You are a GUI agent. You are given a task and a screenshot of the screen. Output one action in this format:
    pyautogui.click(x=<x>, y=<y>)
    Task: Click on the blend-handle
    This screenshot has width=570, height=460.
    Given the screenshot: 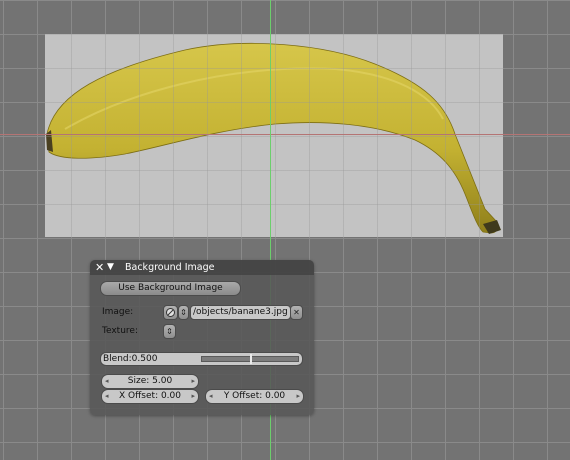 What is the action you would take?
    pyautogui.click(x=251, y=359)
    